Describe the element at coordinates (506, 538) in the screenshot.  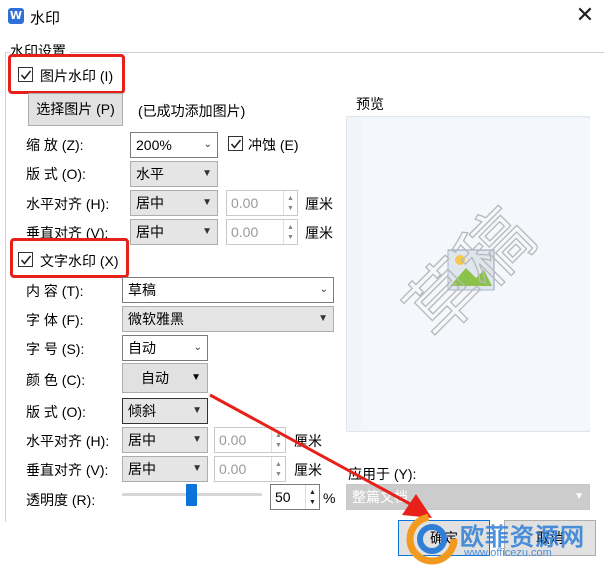
I see `site-logo-overlay: 欧菲资源网 www.officezu.com` at that location.